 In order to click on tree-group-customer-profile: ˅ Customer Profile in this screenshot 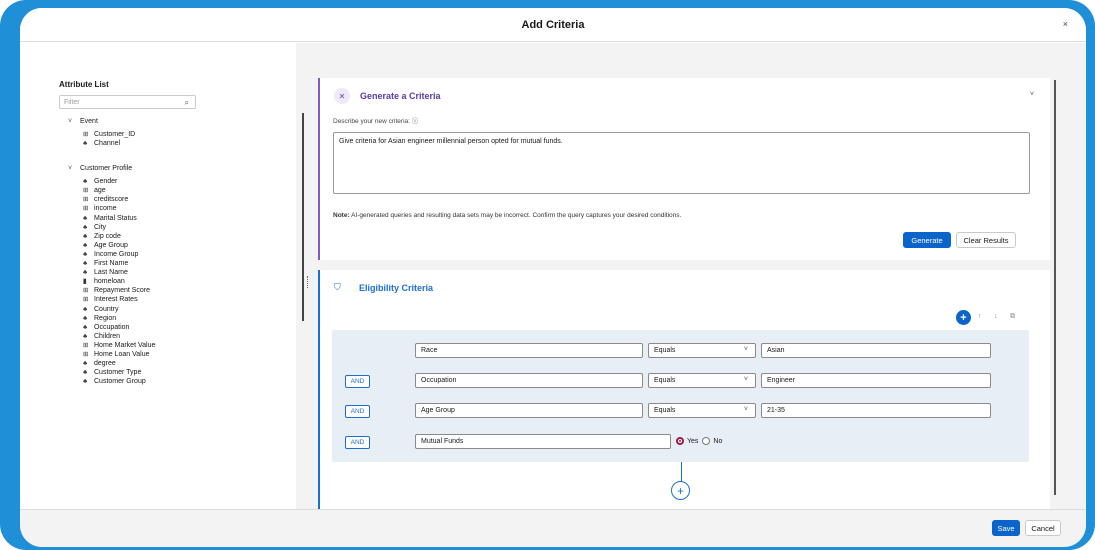, I will do `click(111, 168)`.